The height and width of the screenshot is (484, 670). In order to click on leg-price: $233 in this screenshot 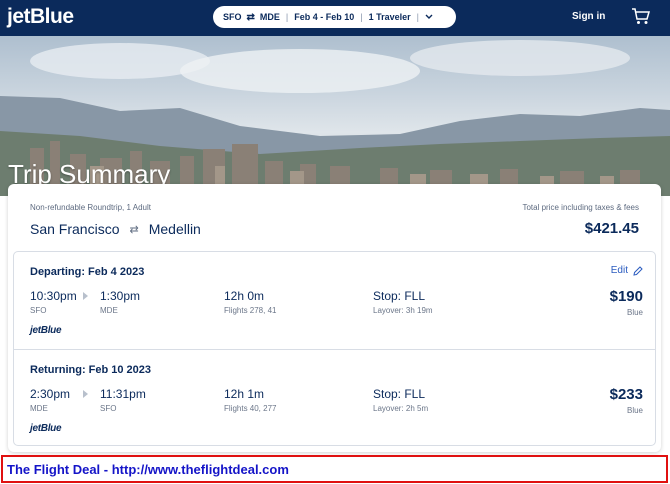, I will do `click(626, 394)`.